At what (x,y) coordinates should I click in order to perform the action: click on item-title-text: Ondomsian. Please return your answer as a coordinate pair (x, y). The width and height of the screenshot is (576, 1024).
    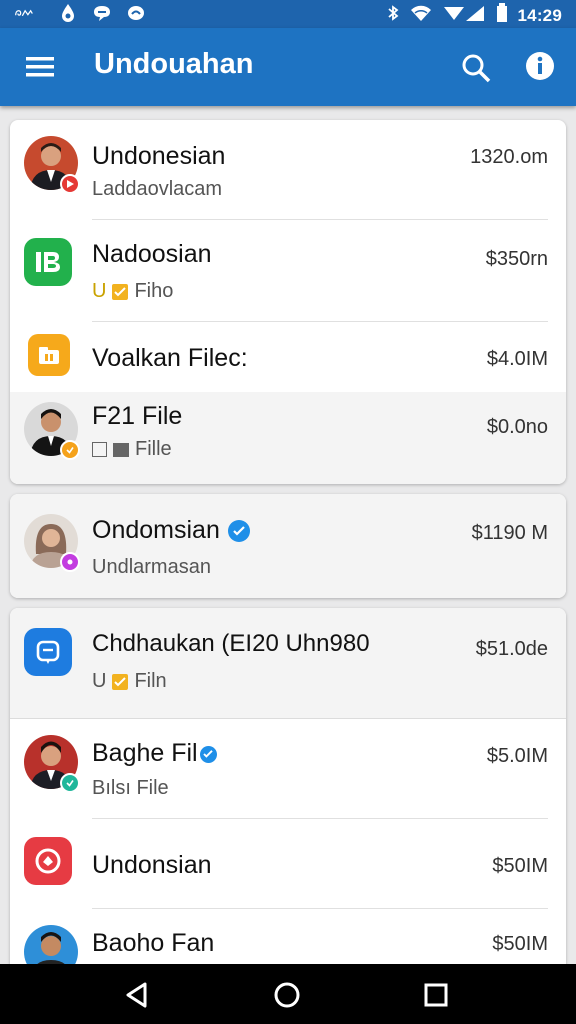
    Looking at the image, I should click on (156, 530).